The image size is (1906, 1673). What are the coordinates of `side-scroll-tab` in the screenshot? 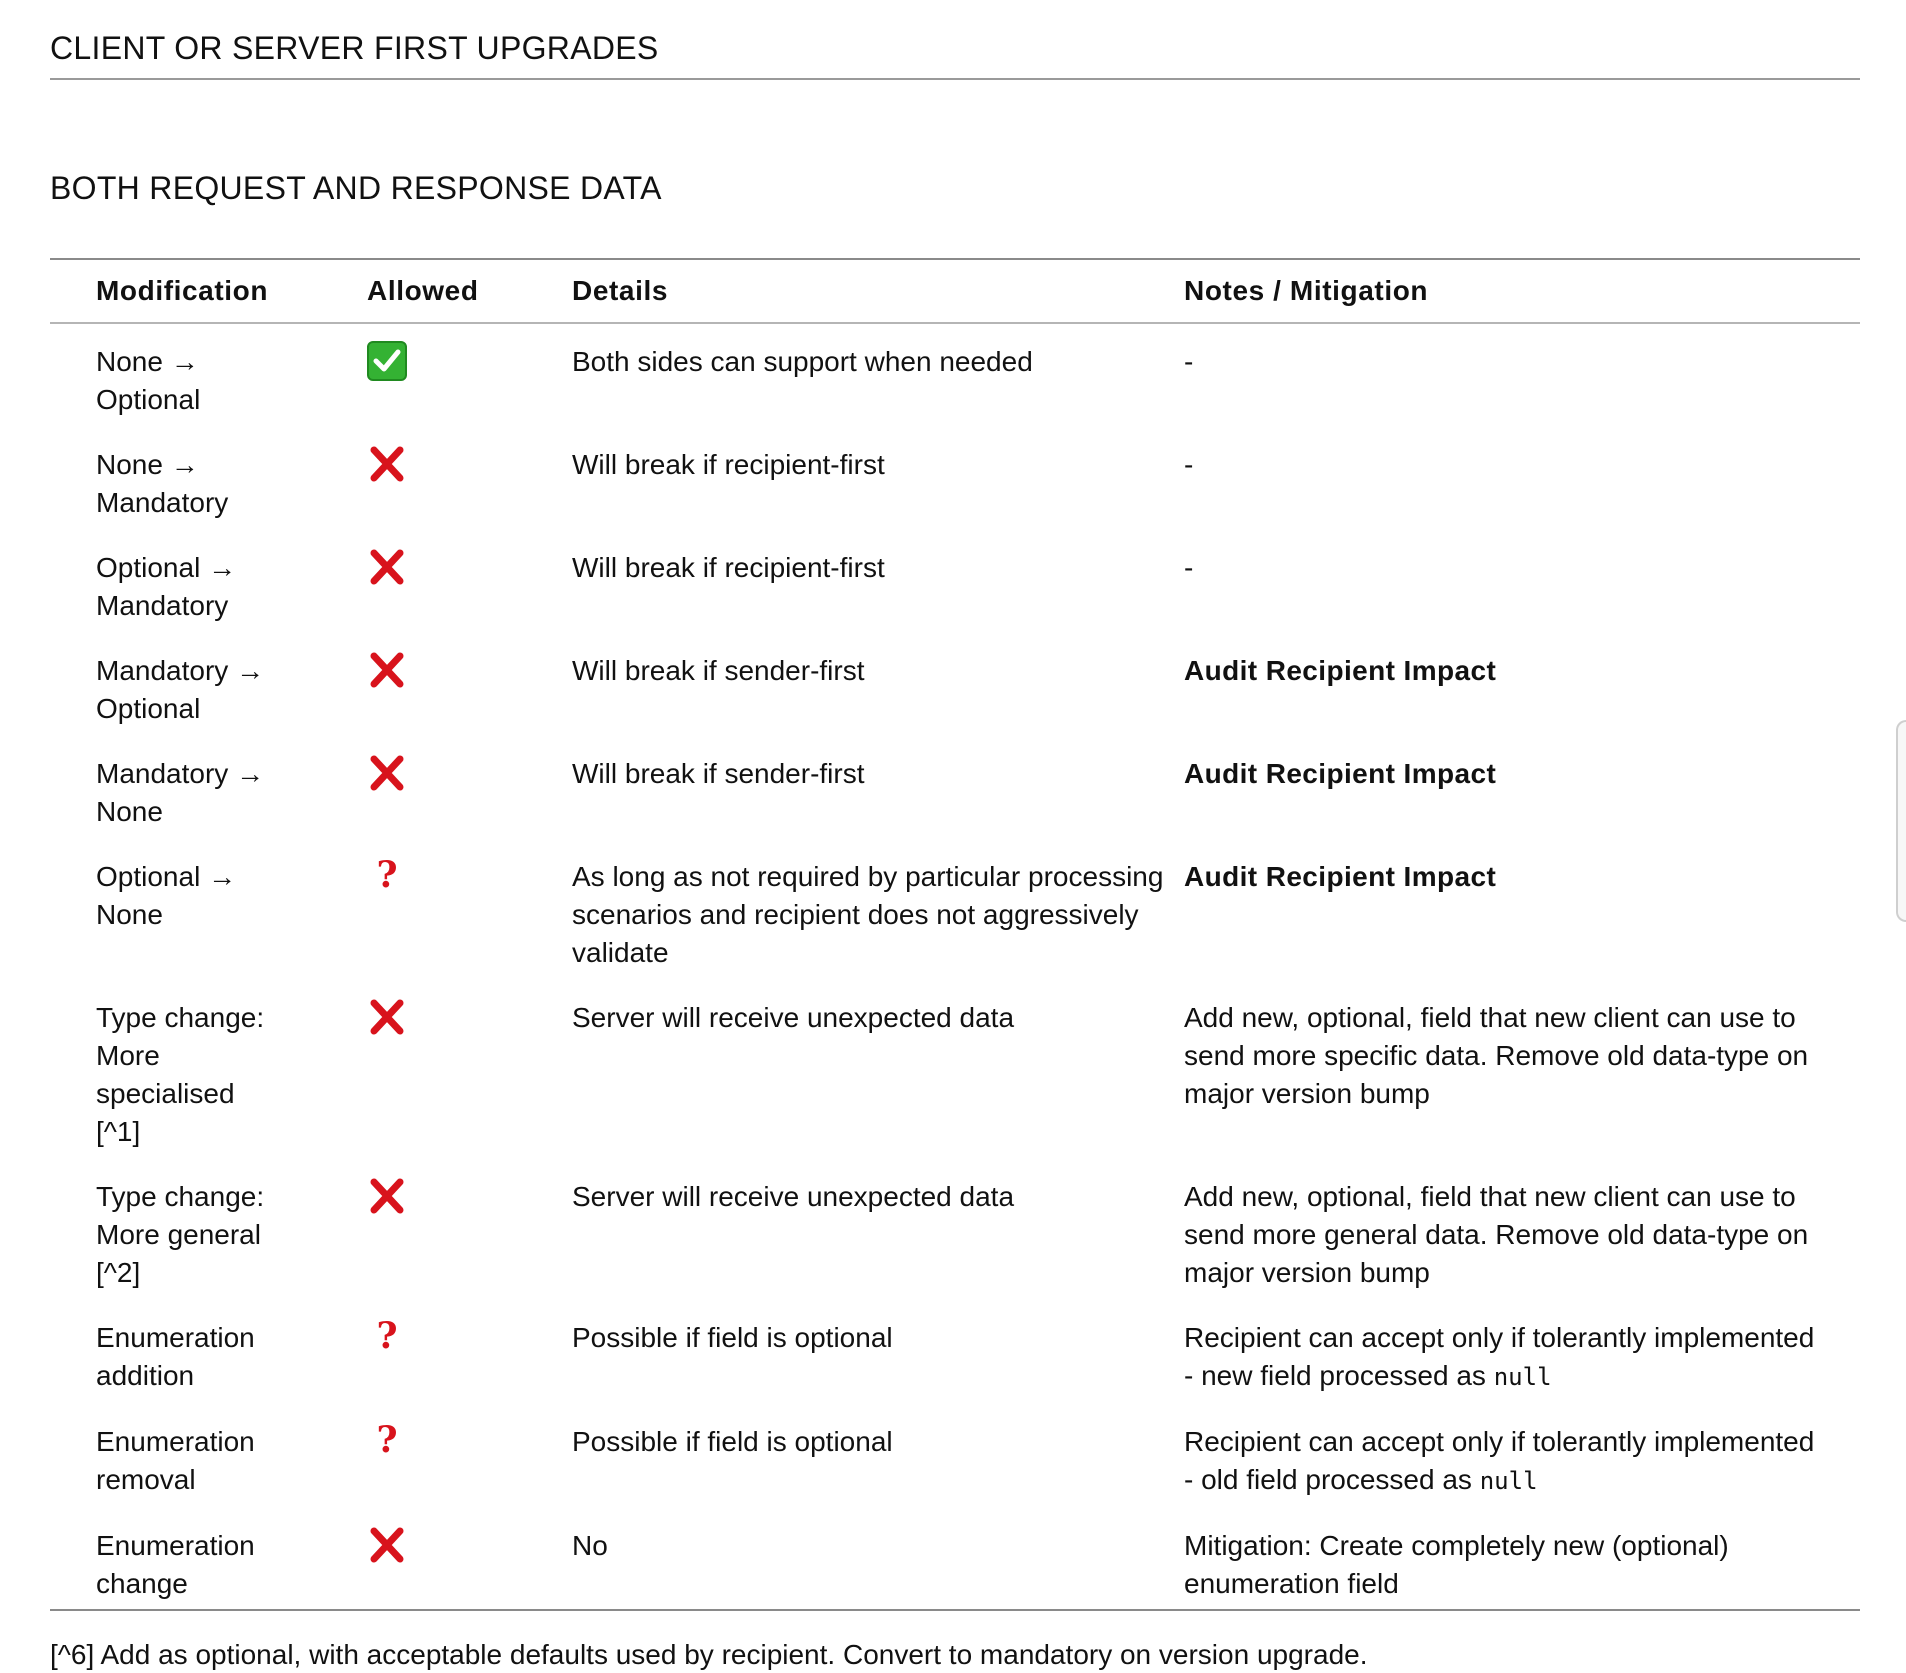 It's located at (1901, 821).